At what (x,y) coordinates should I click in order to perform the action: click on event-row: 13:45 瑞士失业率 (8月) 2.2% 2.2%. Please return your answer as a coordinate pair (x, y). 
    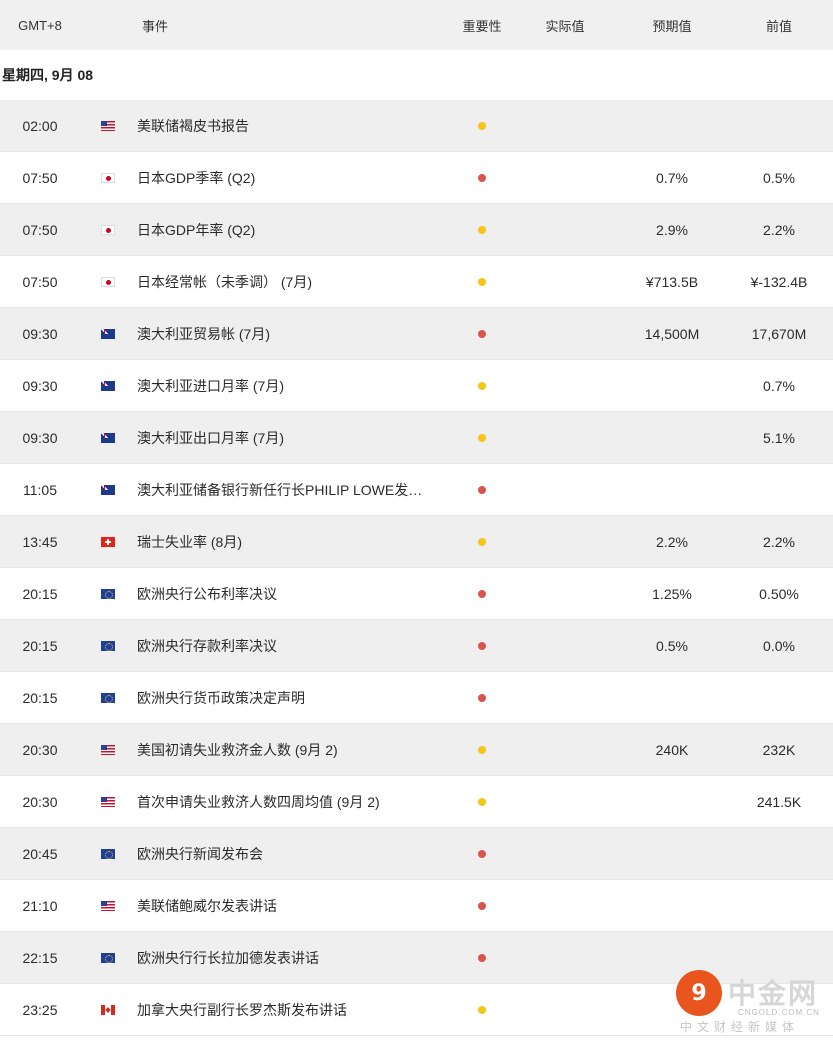
    Looking at the image, I should click on (416, 542).